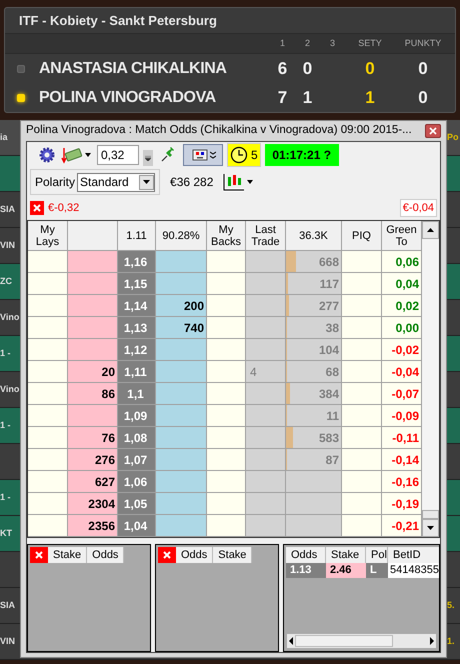  Describe the element at coordinates (93, 394) in the screenshot. I see `lay-volume-cell: 86` at that location.